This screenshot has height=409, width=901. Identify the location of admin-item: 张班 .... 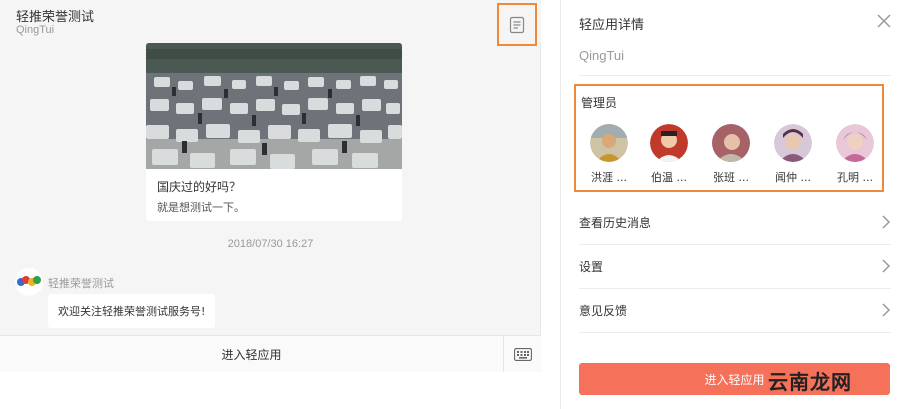
(731, 154).